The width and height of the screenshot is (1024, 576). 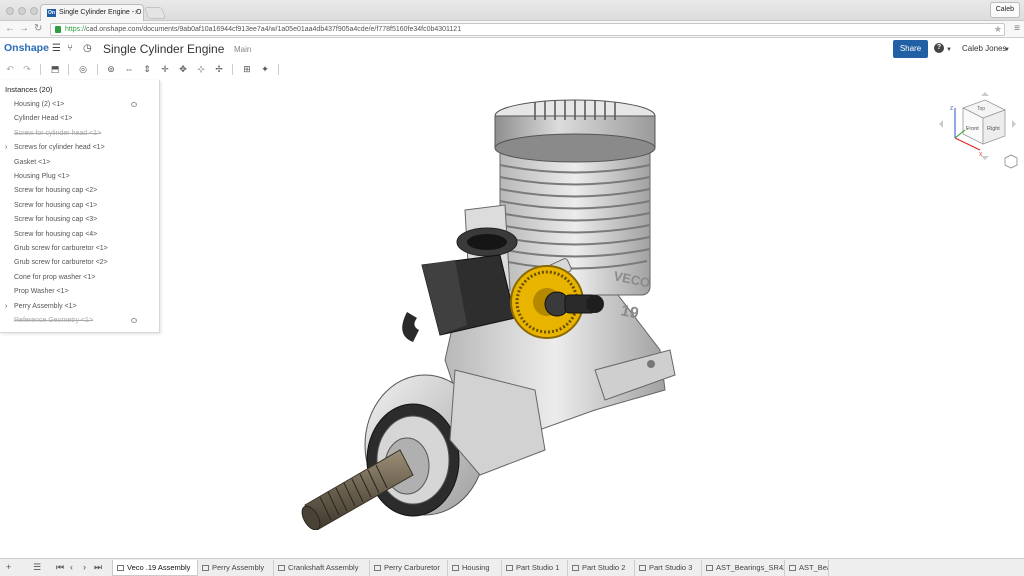 What do you see at coordinates (26, 48) in the screenshot?
I see `onshape-logo: Onshape` at bounding box center [26, 48].